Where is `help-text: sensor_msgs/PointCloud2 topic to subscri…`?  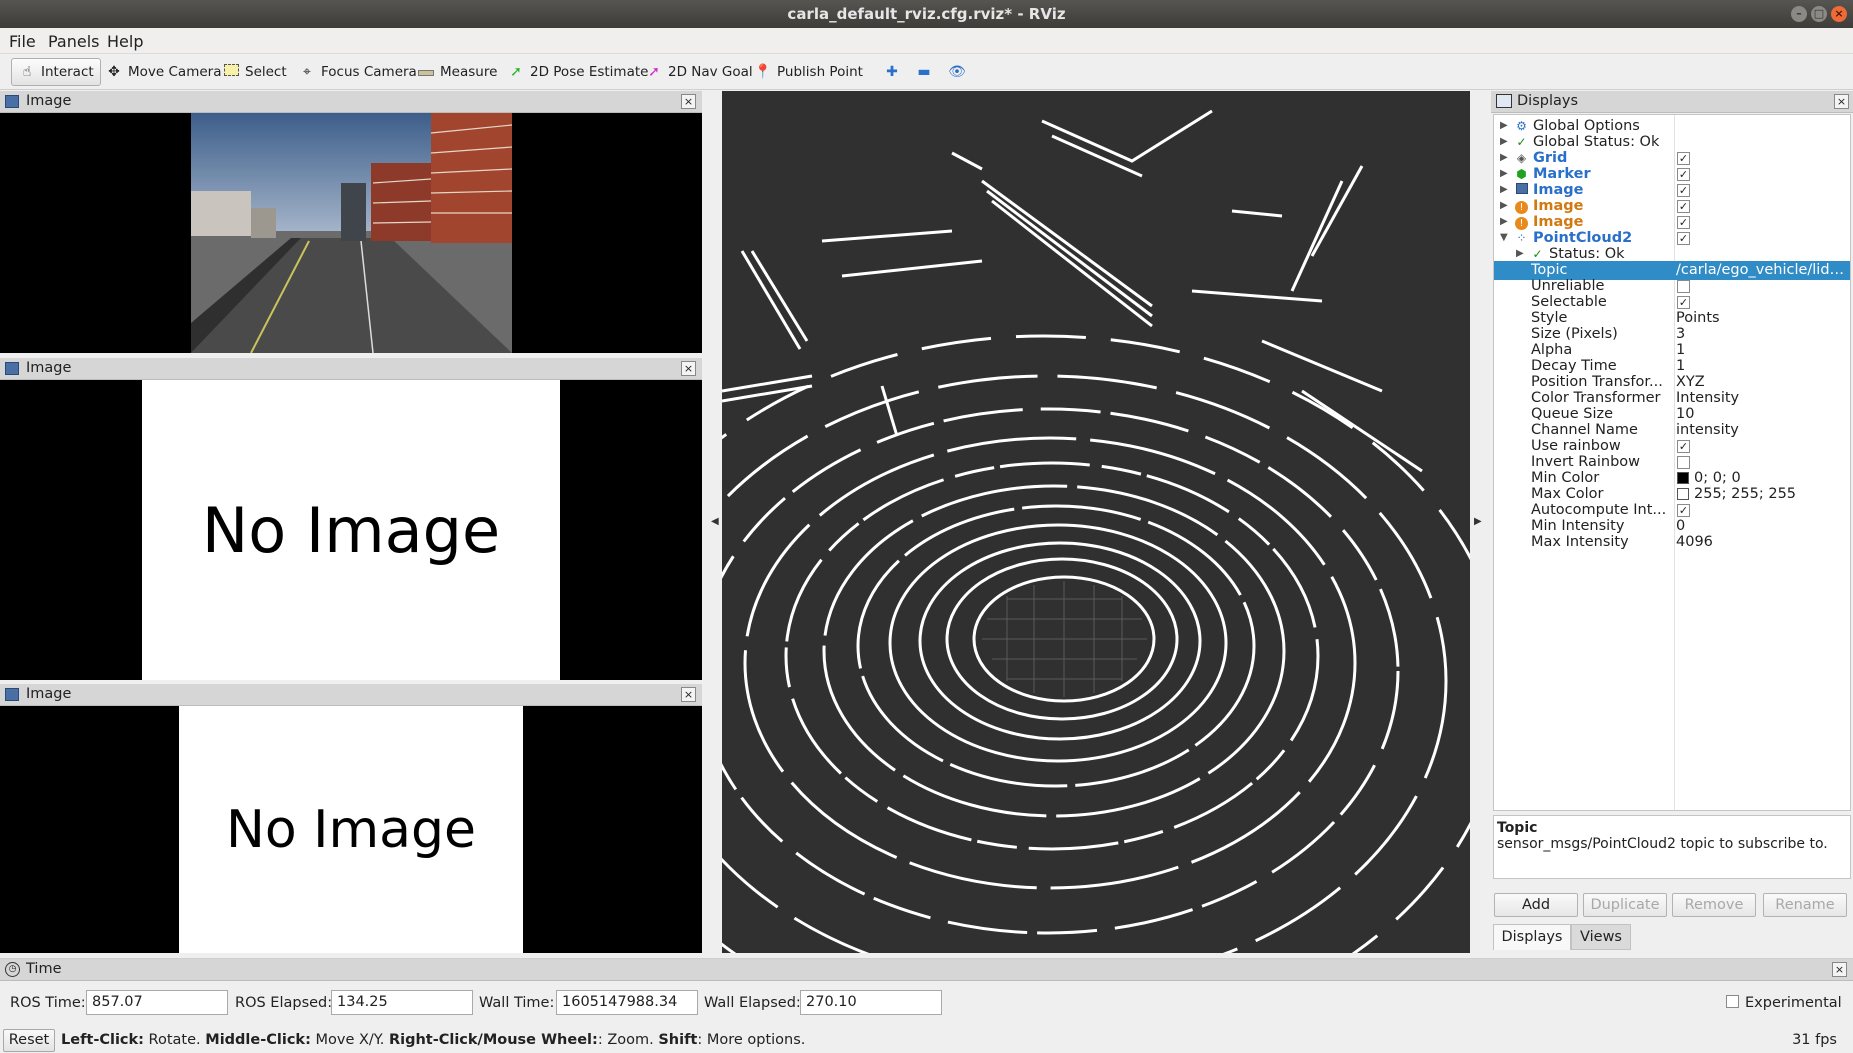
help-text: sensor_msgs/PointCloud2 topic to subscri… is located at coordinates (1662, 844).